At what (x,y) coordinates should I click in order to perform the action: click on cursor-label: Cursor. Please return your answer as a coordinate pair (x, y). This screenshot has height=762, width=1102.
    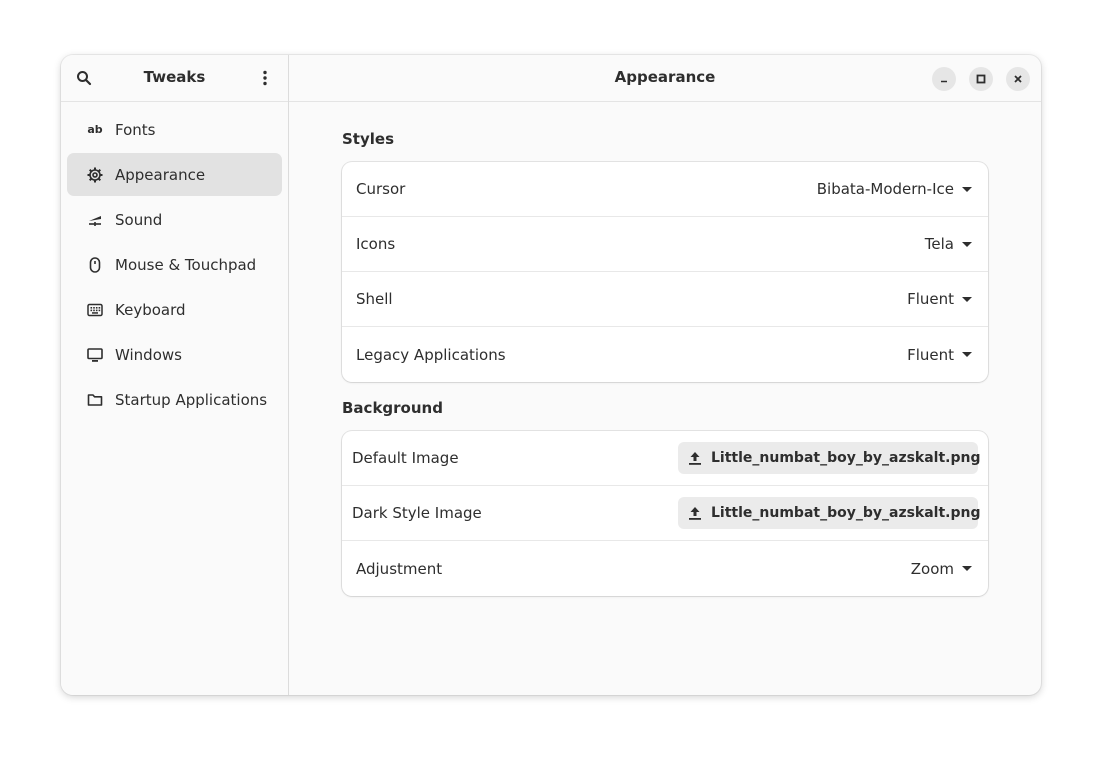
    Looking at the image, I should click on (381, 189).